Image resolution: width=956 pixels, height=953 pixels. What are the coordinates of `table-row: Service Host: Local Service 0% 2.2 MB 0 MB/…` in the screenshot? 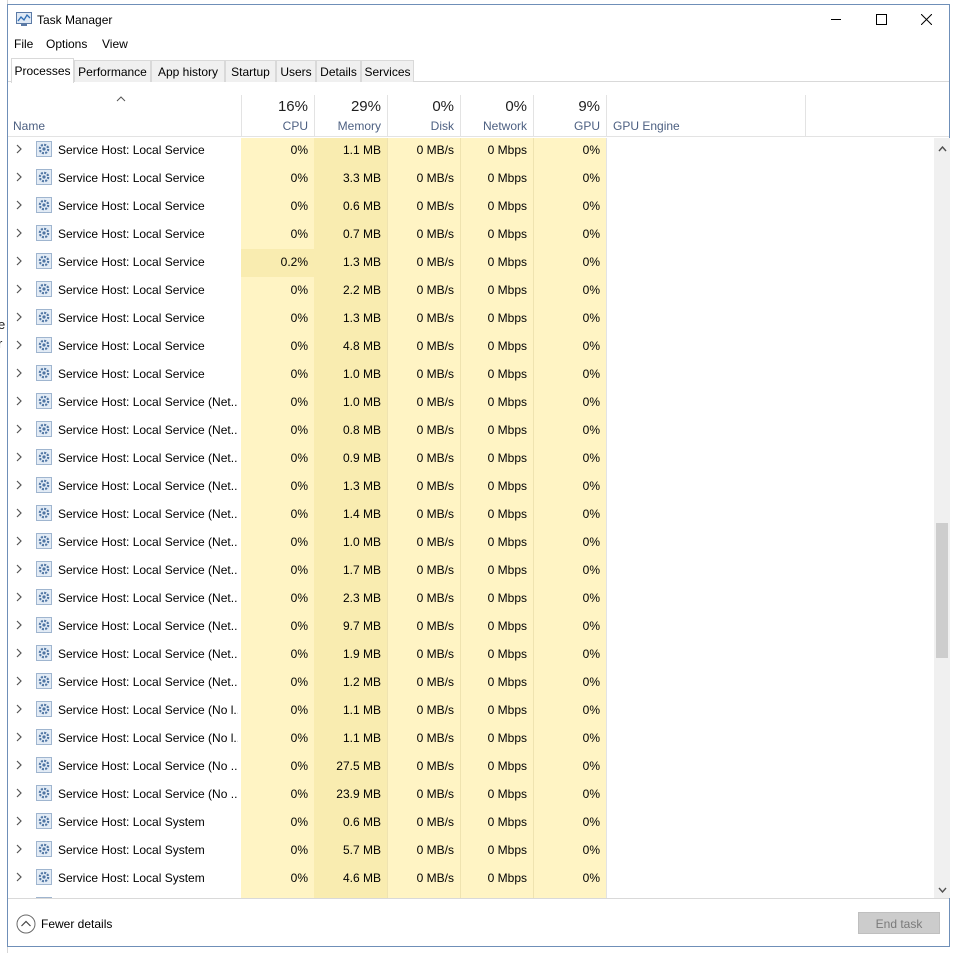 It's located at (471, 291).